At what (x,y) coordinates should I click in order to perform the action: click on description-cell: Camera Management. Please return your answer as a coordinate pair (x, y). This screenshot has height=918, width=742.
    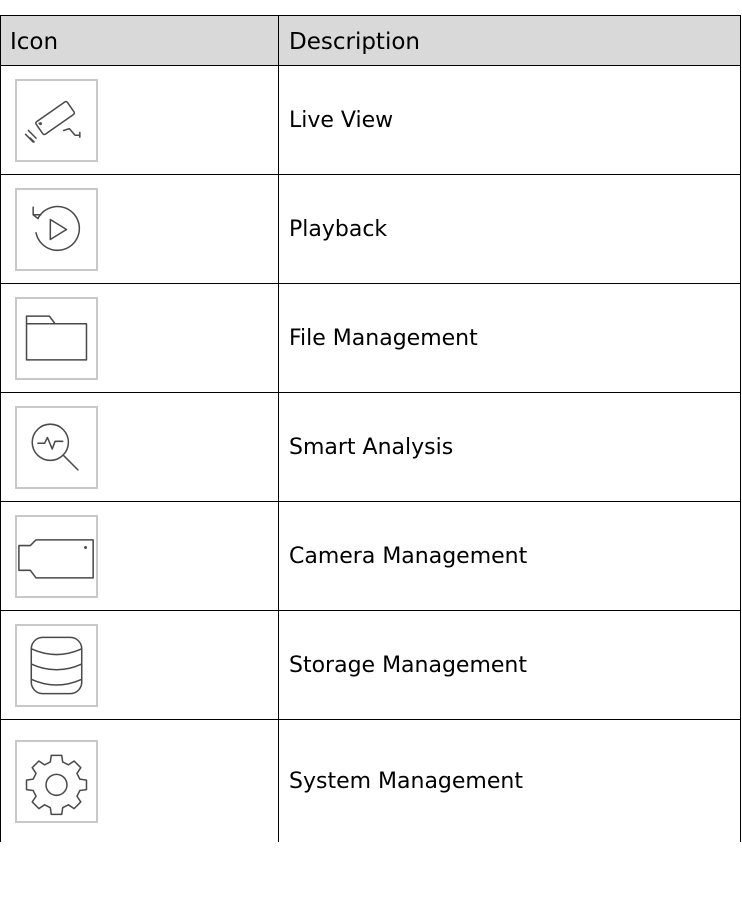
    Looking at the image, I should click on (509, 556).